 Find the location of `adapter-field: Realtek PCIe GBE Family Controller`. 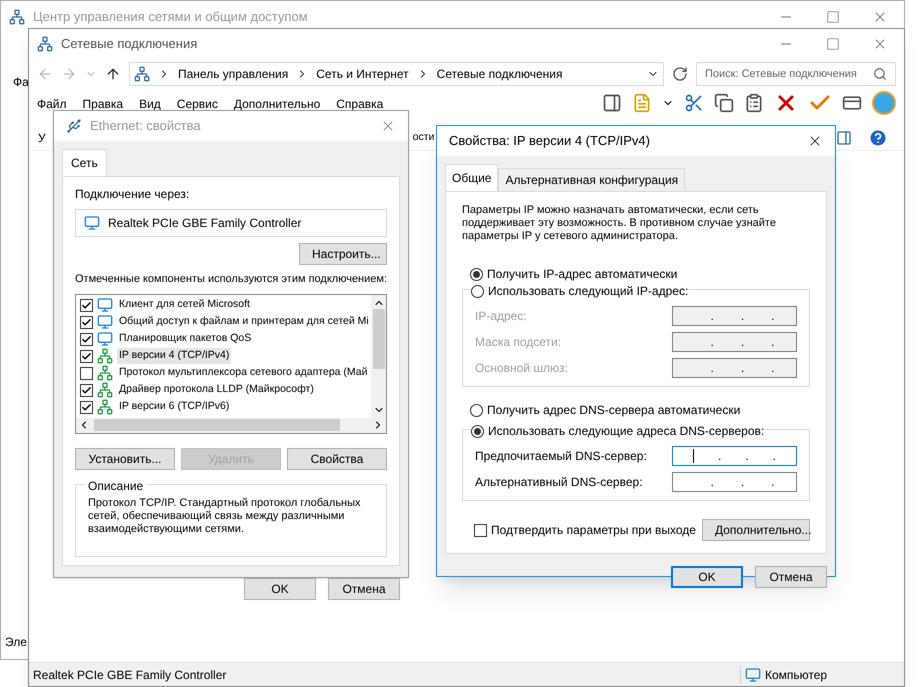

adapter-field: Realtek PCIe GBE Family Controller is located at coordinates (231, 223).